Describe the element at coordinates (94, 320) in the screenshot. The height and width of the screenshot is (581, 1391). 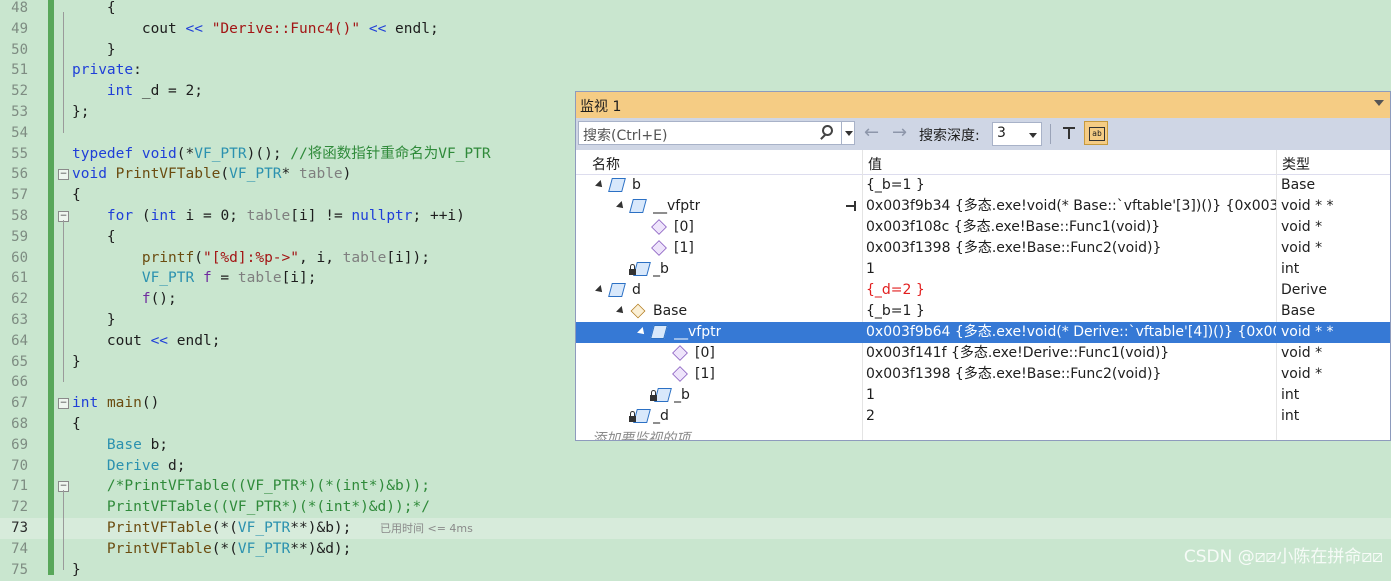
I see `code-token: }` at that location.